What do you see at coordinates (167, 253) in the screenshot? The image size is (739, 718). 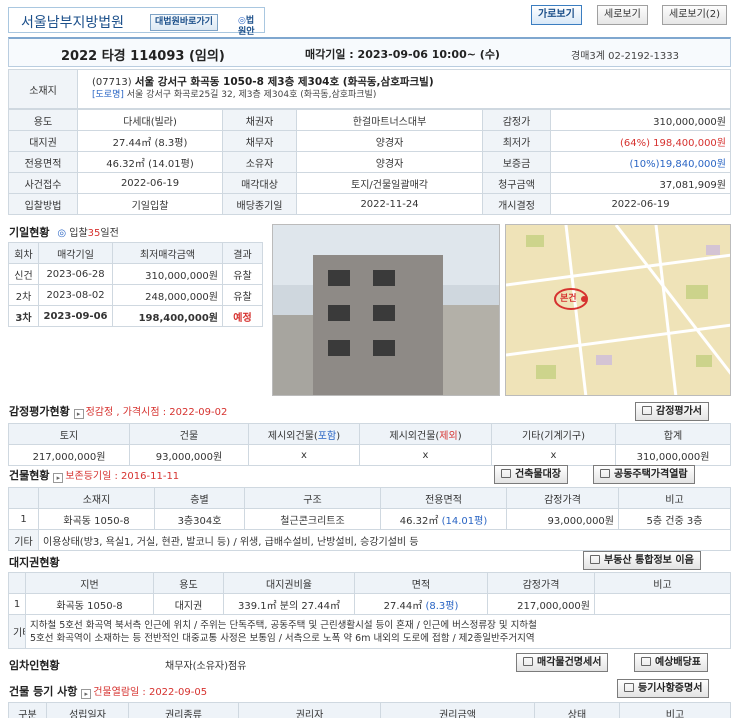 I see `col-min-price: 최저매각금액` at bounding box center [167, 253].